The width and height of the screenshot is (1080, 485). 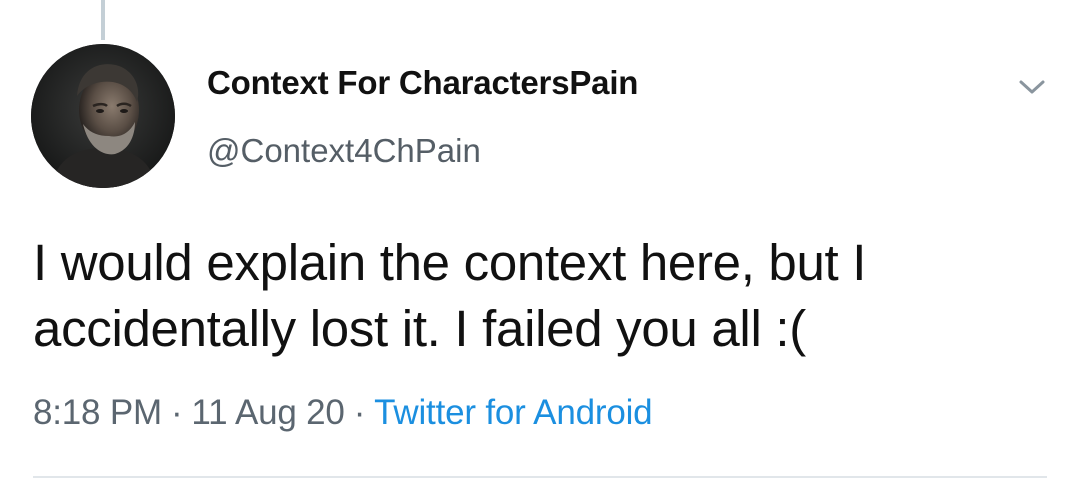 What do you see at coordinates (450, 262) in the screenshot?
I see `tweet-text-line: I would explain the context here, but I` at bounding box center [450, 262].